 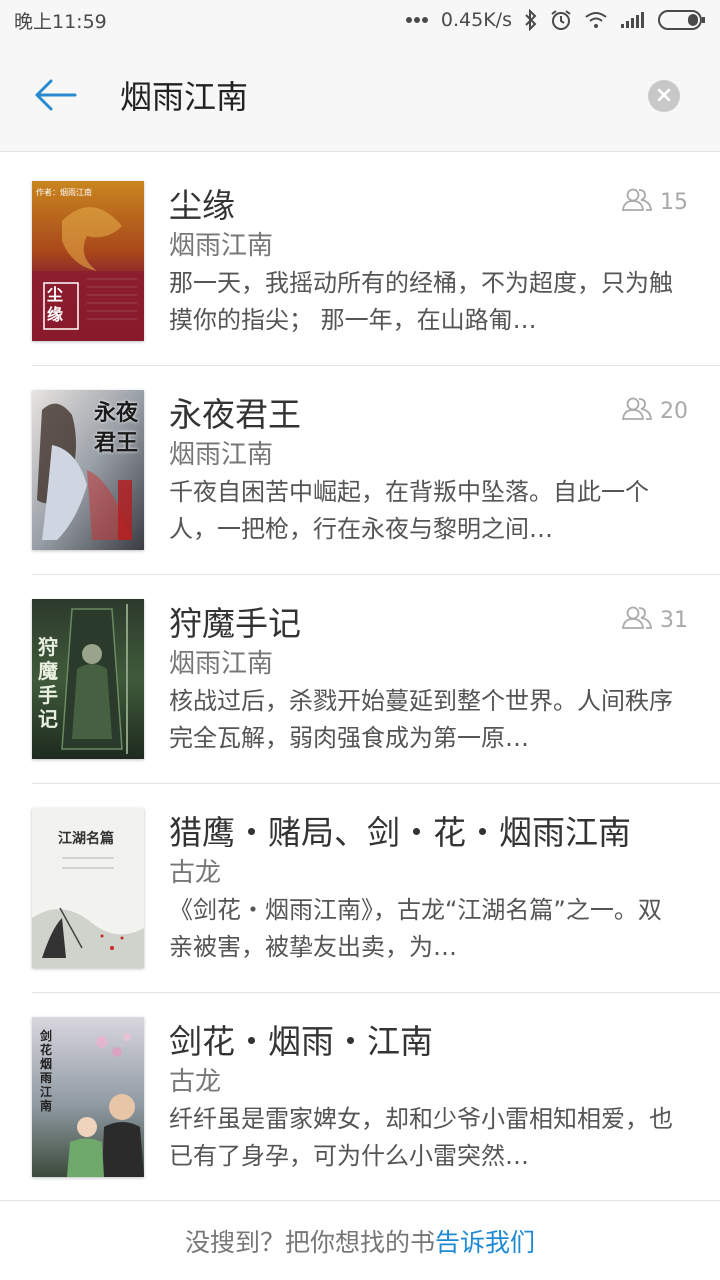 I want to click on alarm-icon, so click(x=561, y=20).